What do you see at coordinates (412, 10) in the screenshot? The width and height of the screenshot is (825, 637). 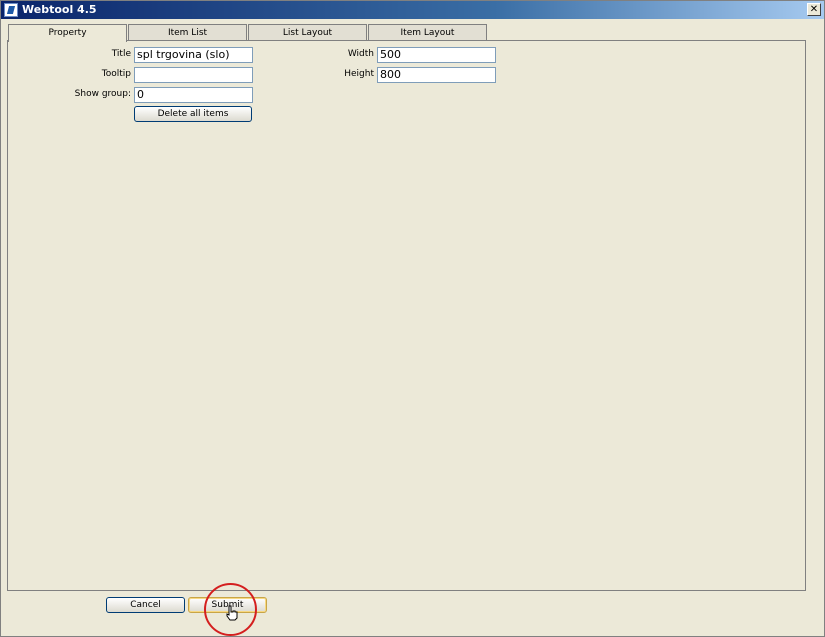 I see `title-bar: Webtool 4.5 ✕` at bounding box center [412, 10].